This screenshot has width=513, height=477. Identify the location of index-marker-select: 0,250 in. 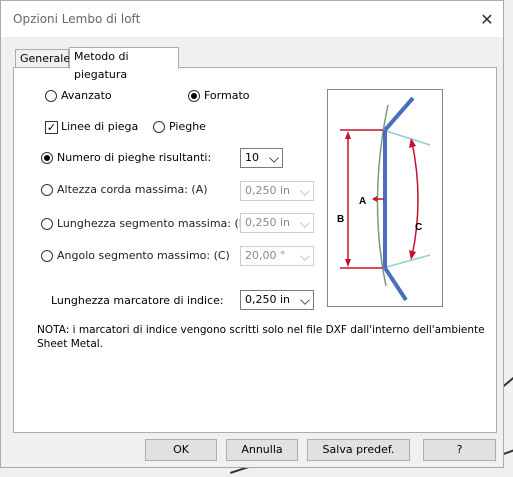
(277, 300).